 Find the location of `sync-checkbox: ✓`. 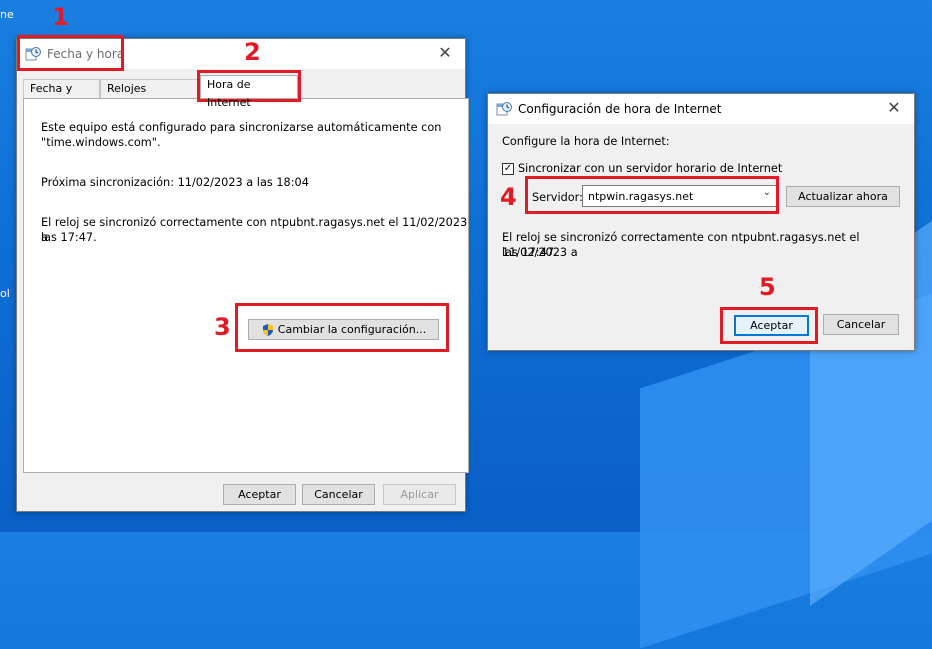

sync-checkbox: ✓ is located at coordinates (508, 169).